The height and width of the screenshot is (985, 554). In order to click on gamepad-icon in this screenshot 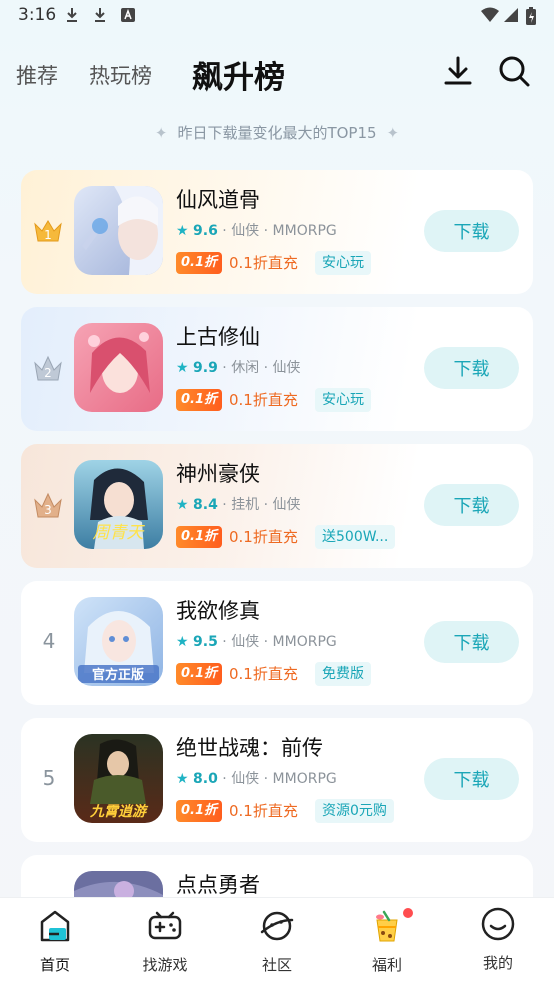, I will do `click(165, 925)`.